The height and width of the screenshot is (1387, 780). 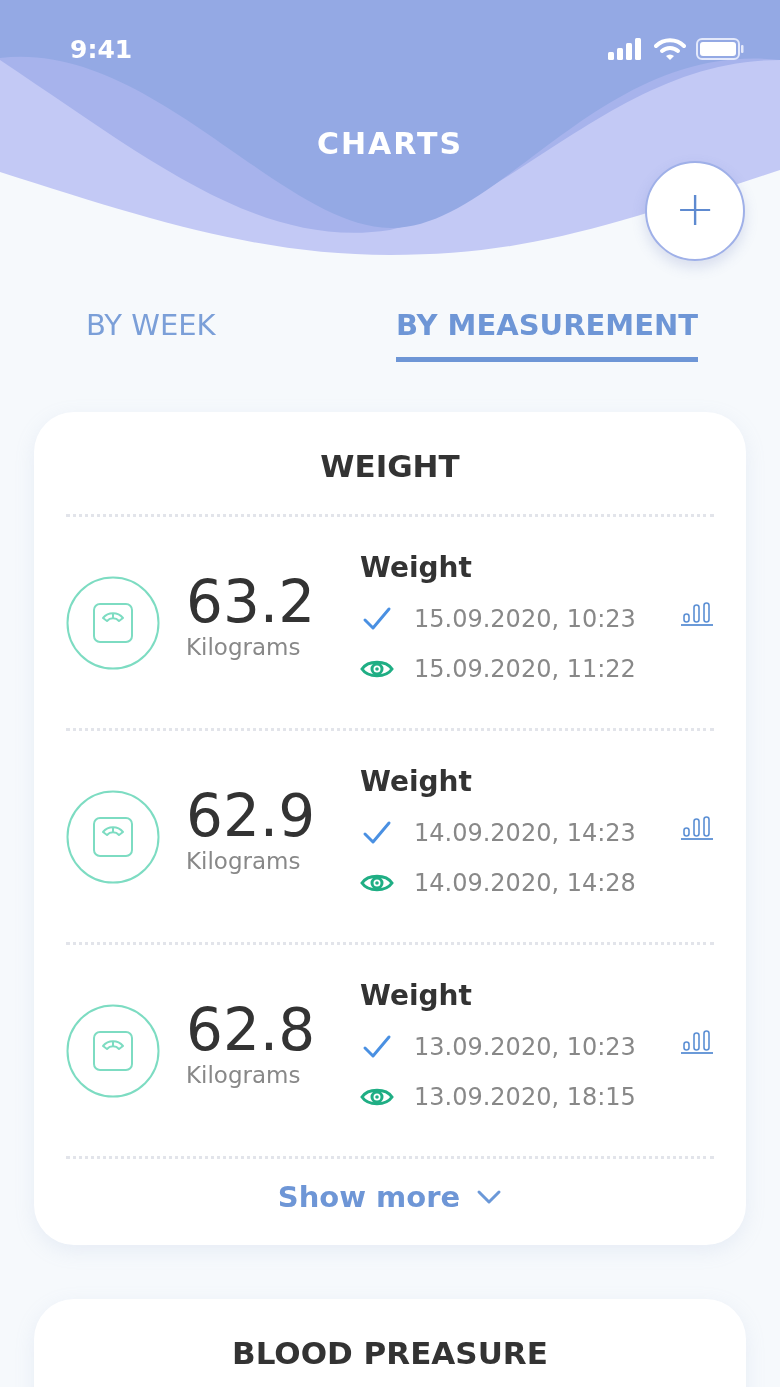 I want to click on timestamp: 13.09.2020, 18:15, so click(x=525, y=1097).